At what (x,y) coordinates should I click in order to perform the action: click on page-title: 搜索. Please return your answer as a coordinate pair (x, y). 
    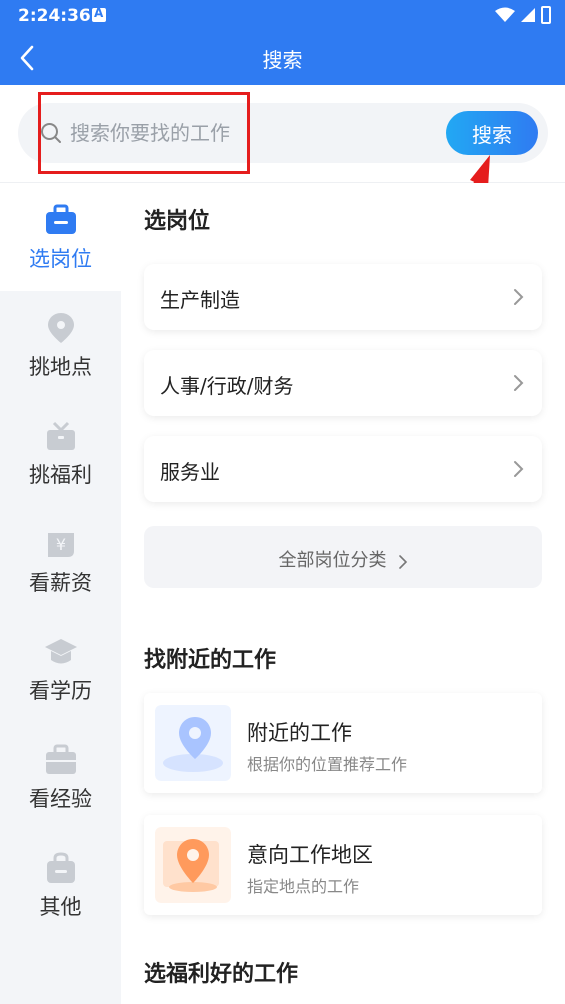
    Looking at the image, I should click on (282, 60).